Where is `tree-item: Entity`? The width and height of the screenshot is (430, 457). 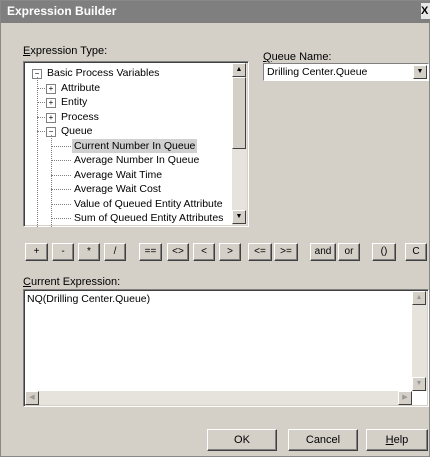 tree-item: Entity is located at coordinates (74, 102).